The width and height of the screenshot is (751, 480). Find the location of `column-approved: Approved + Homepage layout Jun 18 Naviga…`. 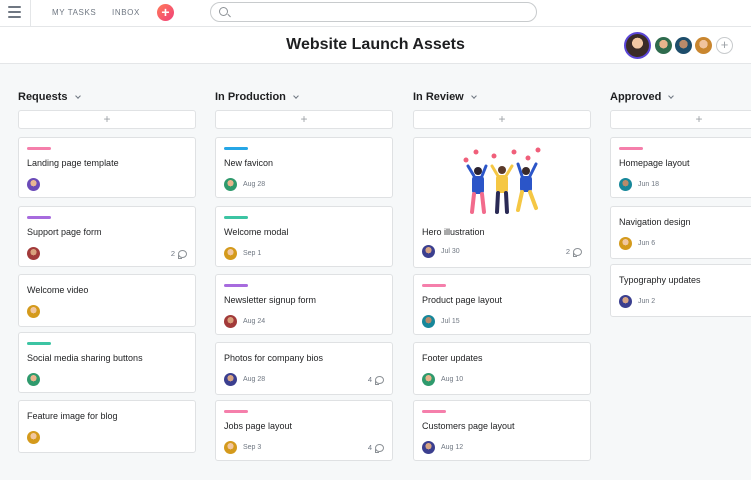

column-approved: Approved + Homepage layout Jun 18 Naviga… is located at coordinates (680, 202).